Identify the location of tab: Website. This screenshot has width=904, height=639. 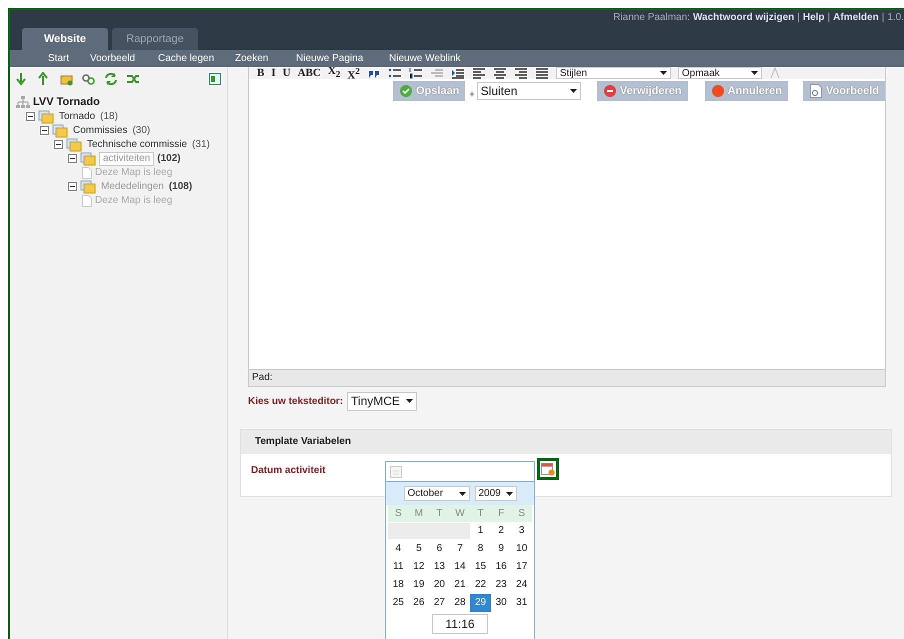
(65, 39).